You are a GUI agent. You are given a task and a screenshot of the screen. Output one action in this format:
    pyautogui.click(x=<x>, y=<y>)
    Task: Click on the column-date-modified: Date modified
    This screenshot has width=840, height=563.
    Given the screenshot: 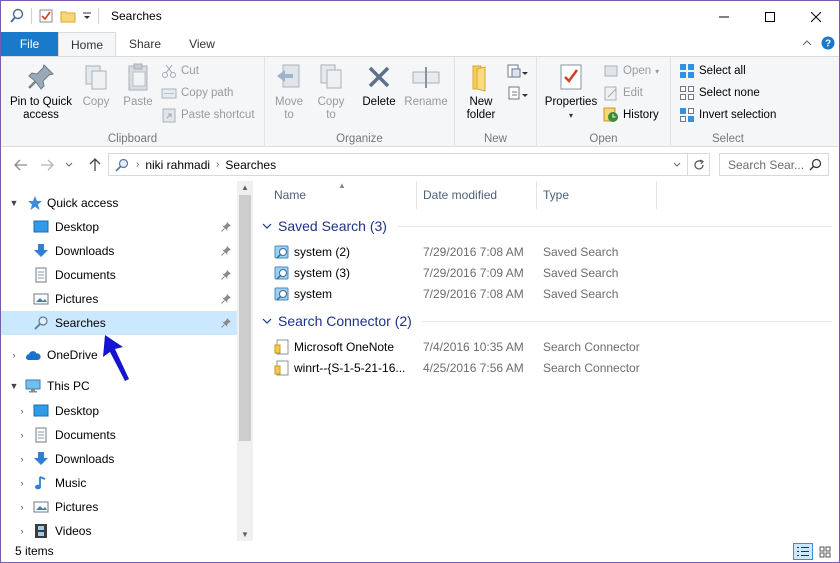 What is the action you would take?
    pyautogui.click(x=477, y=195)
    